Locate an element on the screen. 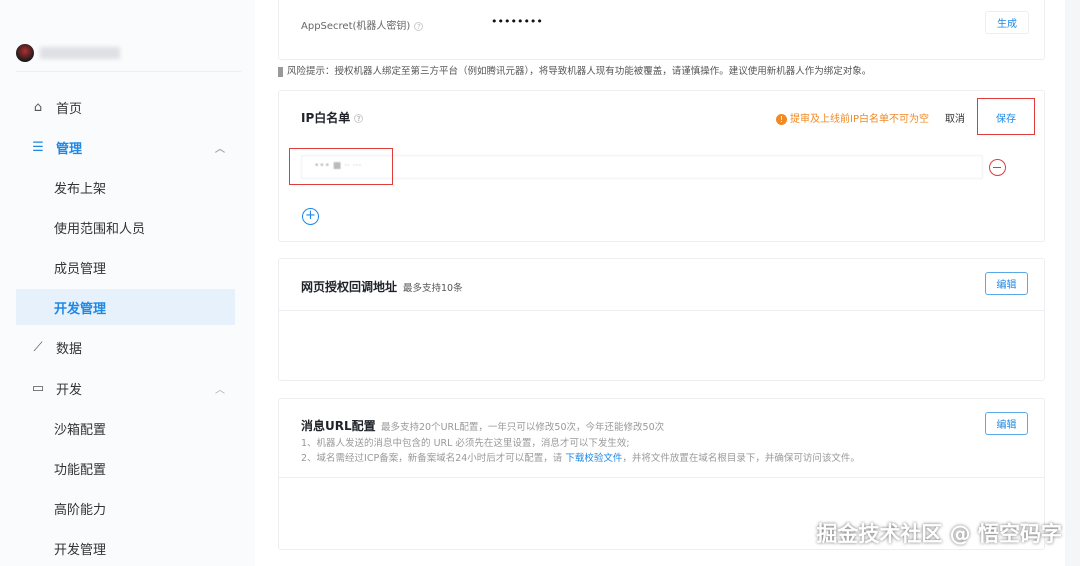 The width and height of the screenshot is (1080, 566). sidebar-item-scope: 使用范围和人员 is located at coordinates (125, 227).